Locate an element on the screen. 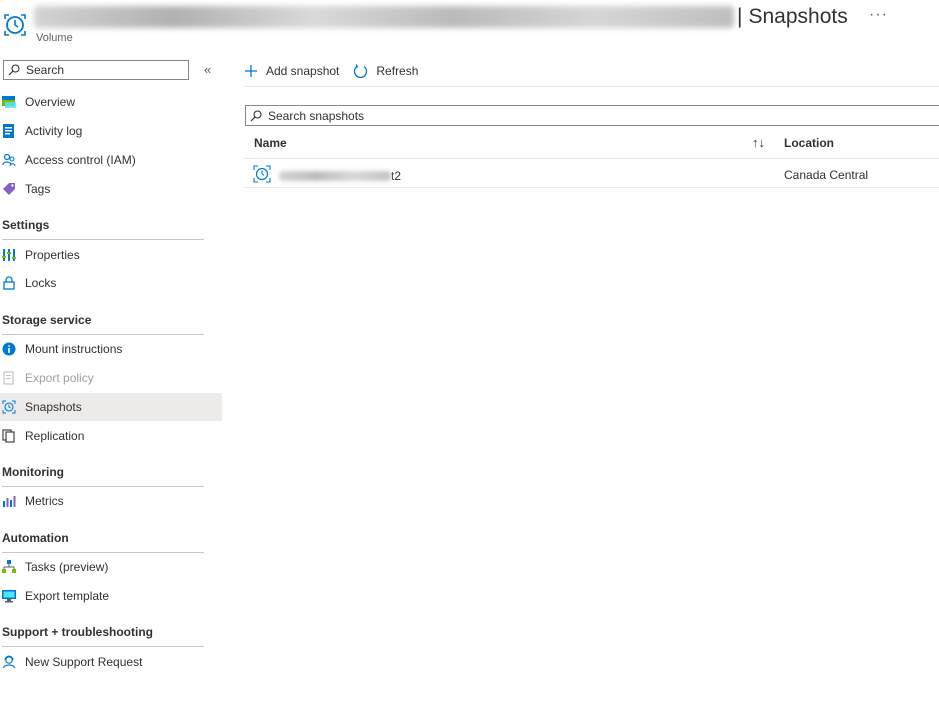 The height and width of the screenshot is (703, 939). sidebar-item-properties: Properties is located at coordinates (111, 255).